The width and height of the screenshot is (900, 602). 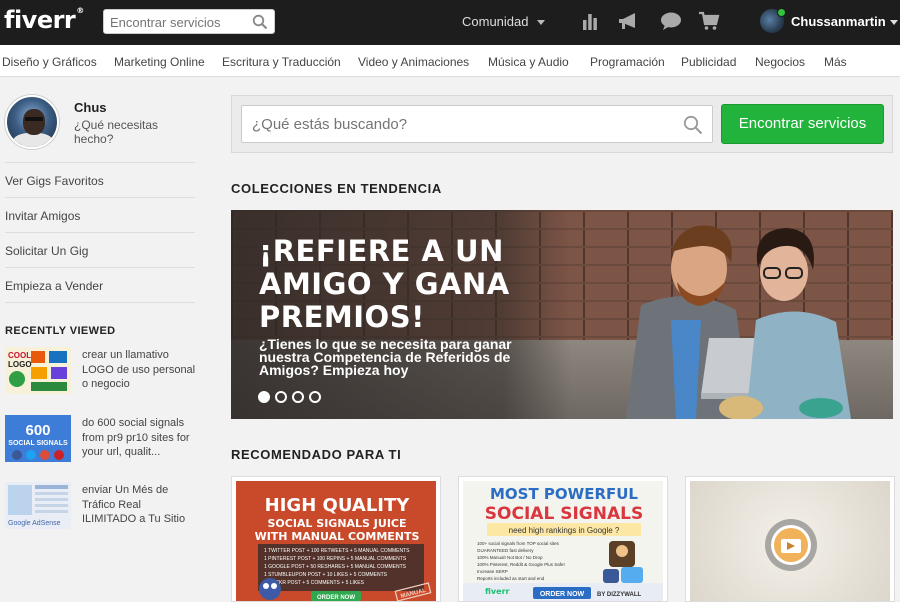 What do you see at coordinates (100, 284) in the screenshot?
I see `sidebar-link-sell: Empieza a Vender` at bounding box center [100, 284].